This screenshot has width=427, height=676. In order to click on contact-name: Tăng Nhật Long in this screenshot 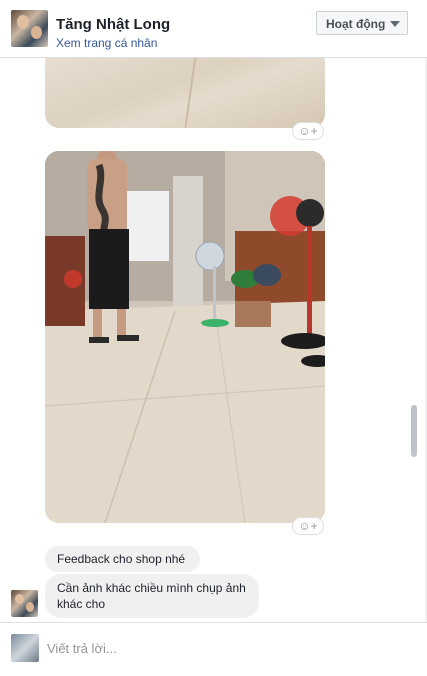, I will do `click(113, 24)`.